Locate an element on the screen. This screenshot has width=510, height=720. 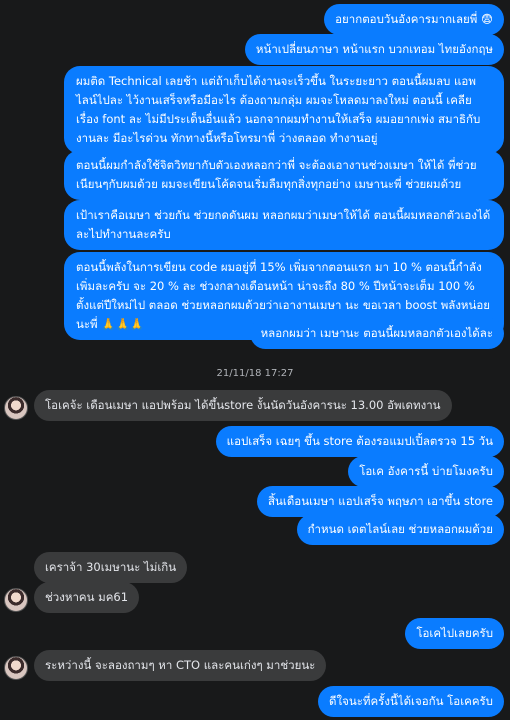
outgoing-message: โอเคไปเลยครับ is located at coordinates (454, 633).